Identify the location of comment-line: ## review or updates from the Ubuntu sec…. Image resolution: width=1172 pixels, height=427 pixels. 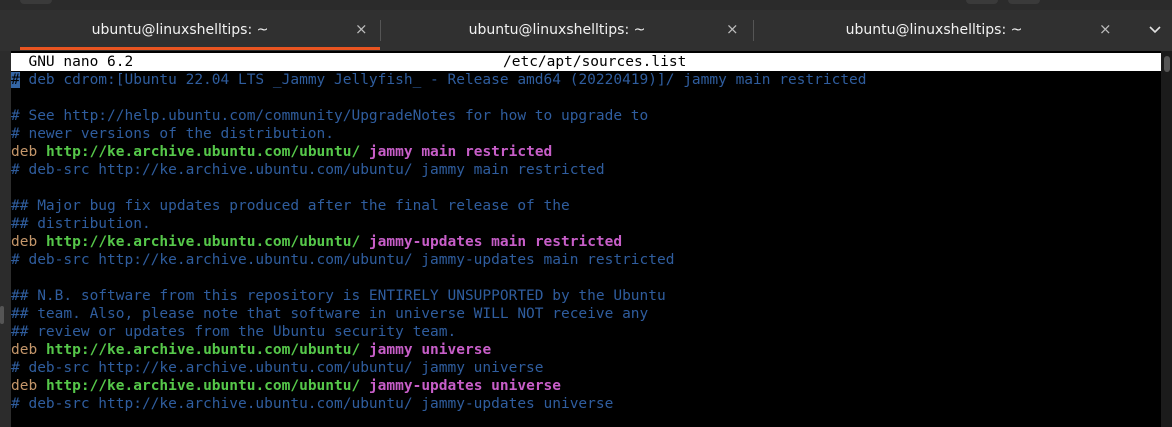
(233, 332).